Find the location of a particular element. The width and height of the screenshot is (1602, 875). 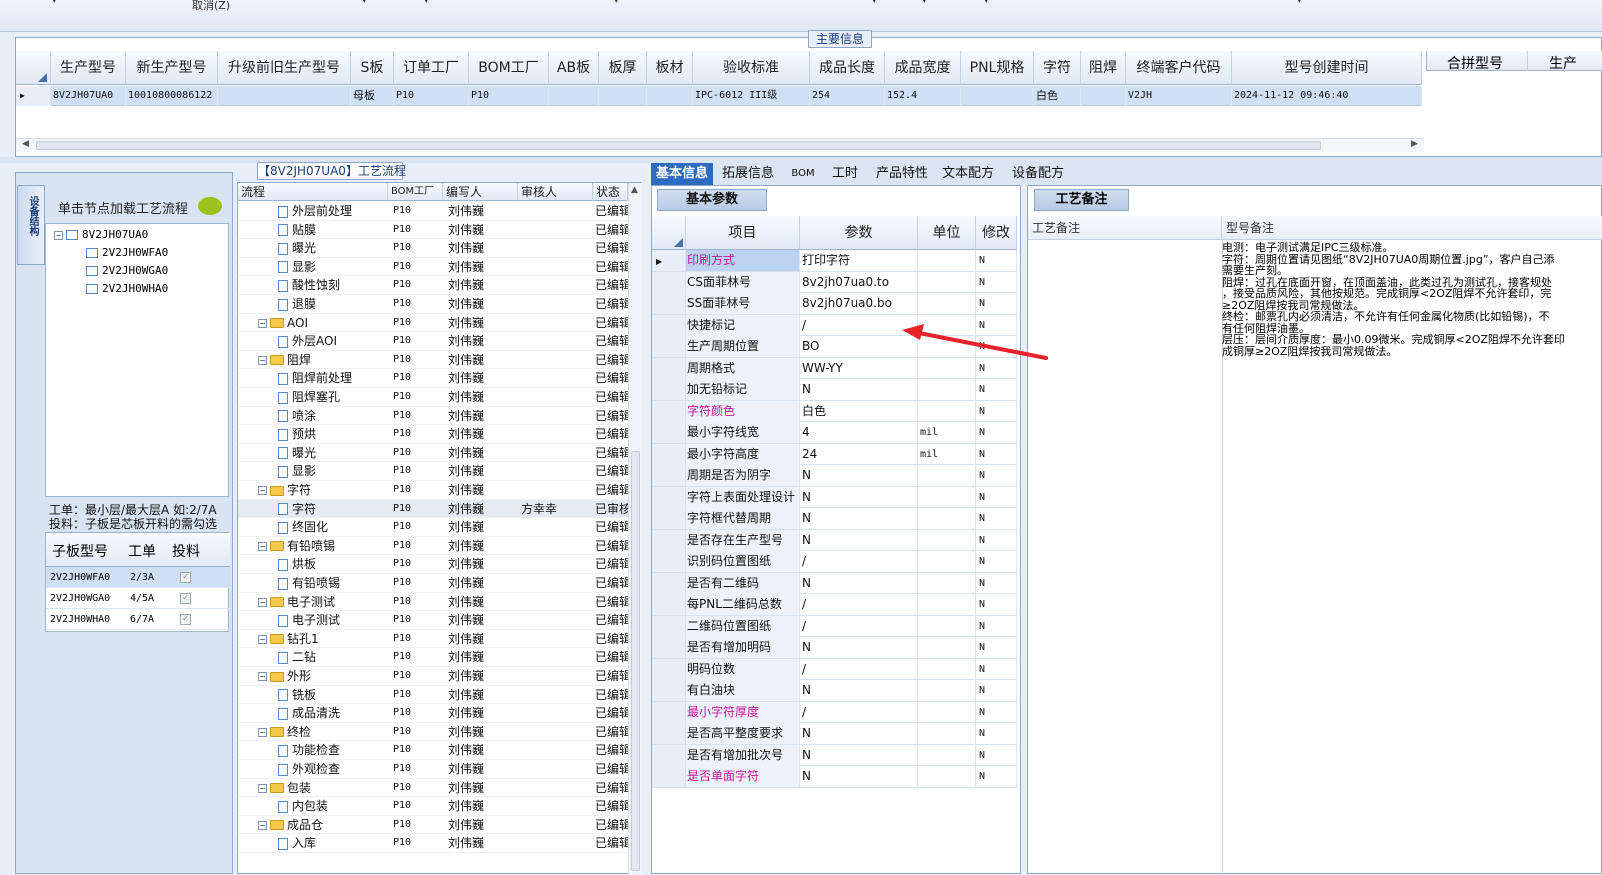

flow-step-row: 功能检查 P10 刘伟巍 已编辑 is located at coordinates (433, 750).